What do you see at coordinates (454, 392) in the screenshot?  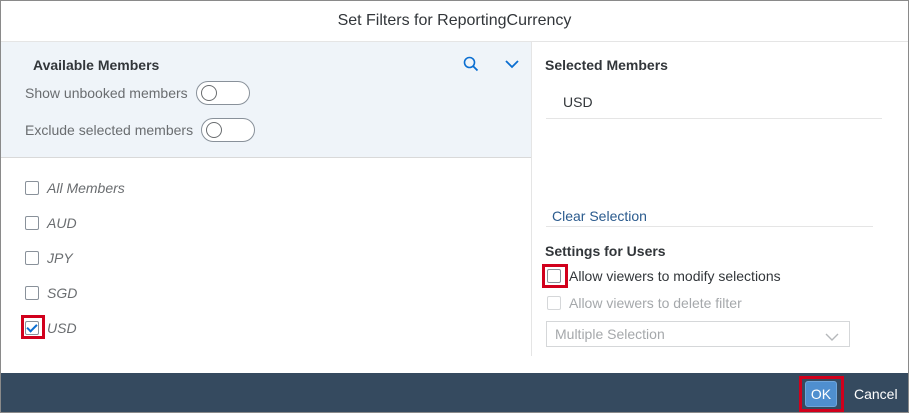 I see `dialog-footer: OK Cancel` at bounding box center [454, 392].